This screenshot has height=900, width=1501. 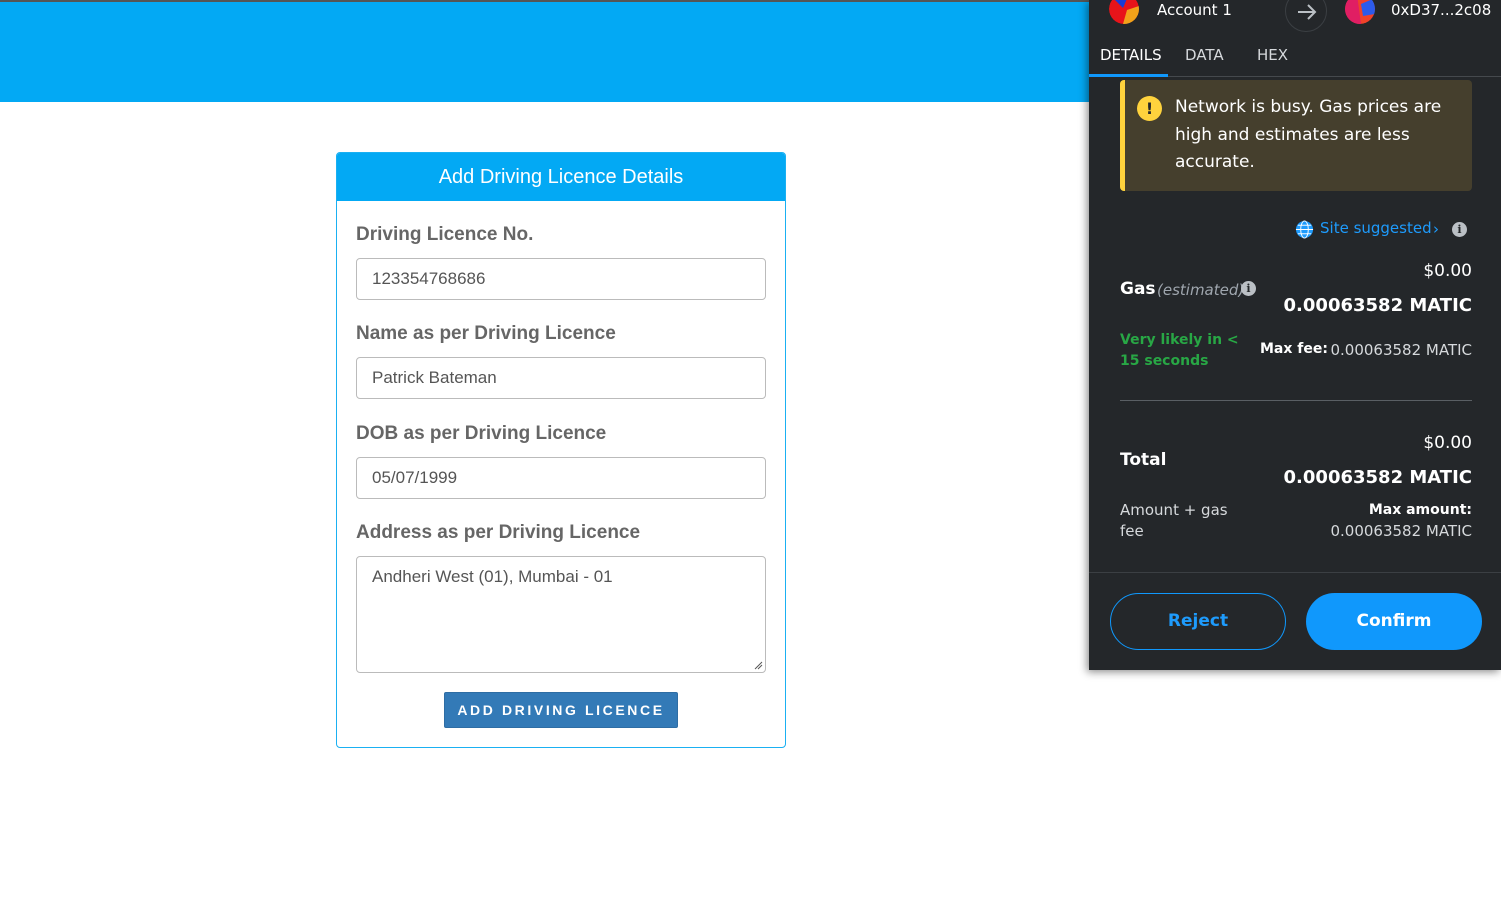 I want to click on tab-data: DATA, so click(x=1204, y=55).